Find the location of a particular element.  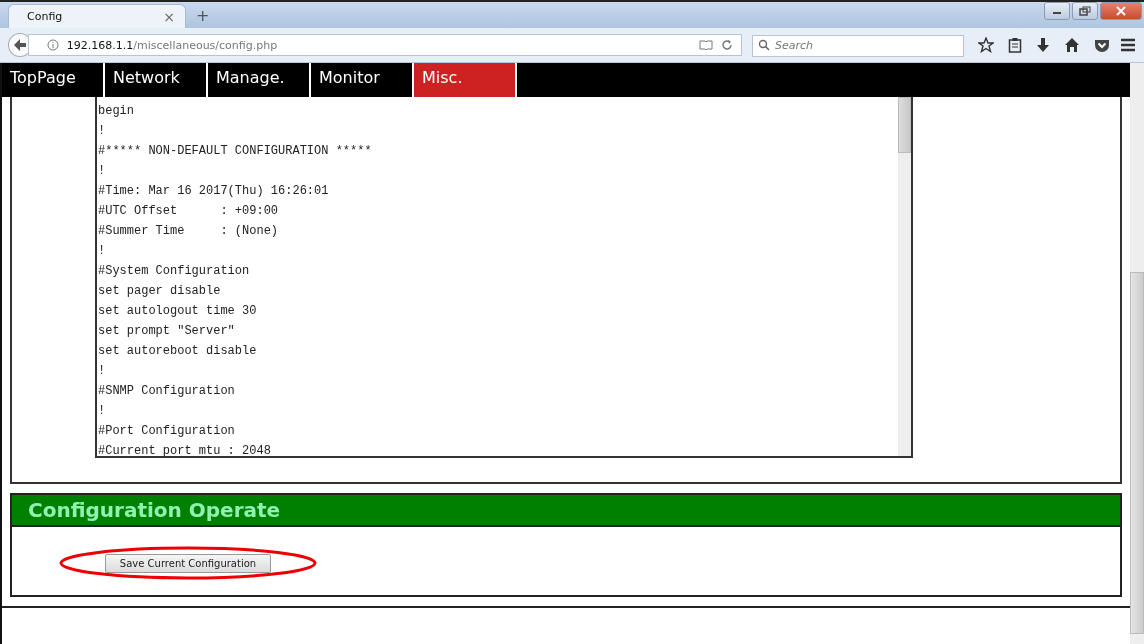

config-line: #System Configuration is located at coordinates (174, 271).